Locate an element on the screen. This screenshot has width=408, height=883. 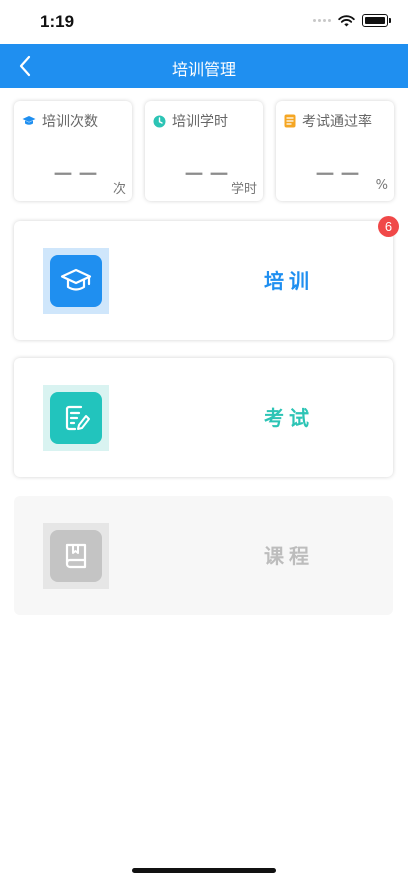
book-icon is located at coordinates (76, 556).